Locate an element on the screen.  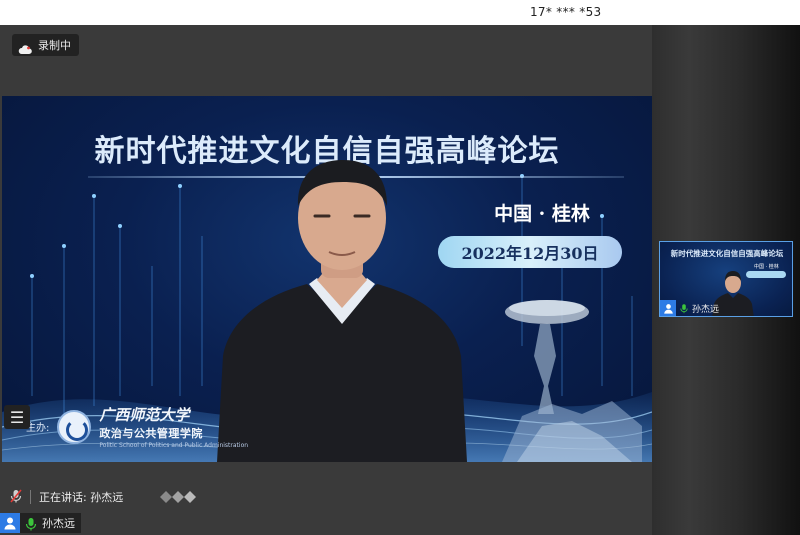
self-participant-name: 孙杰远 is located at coordinates (58, 523).